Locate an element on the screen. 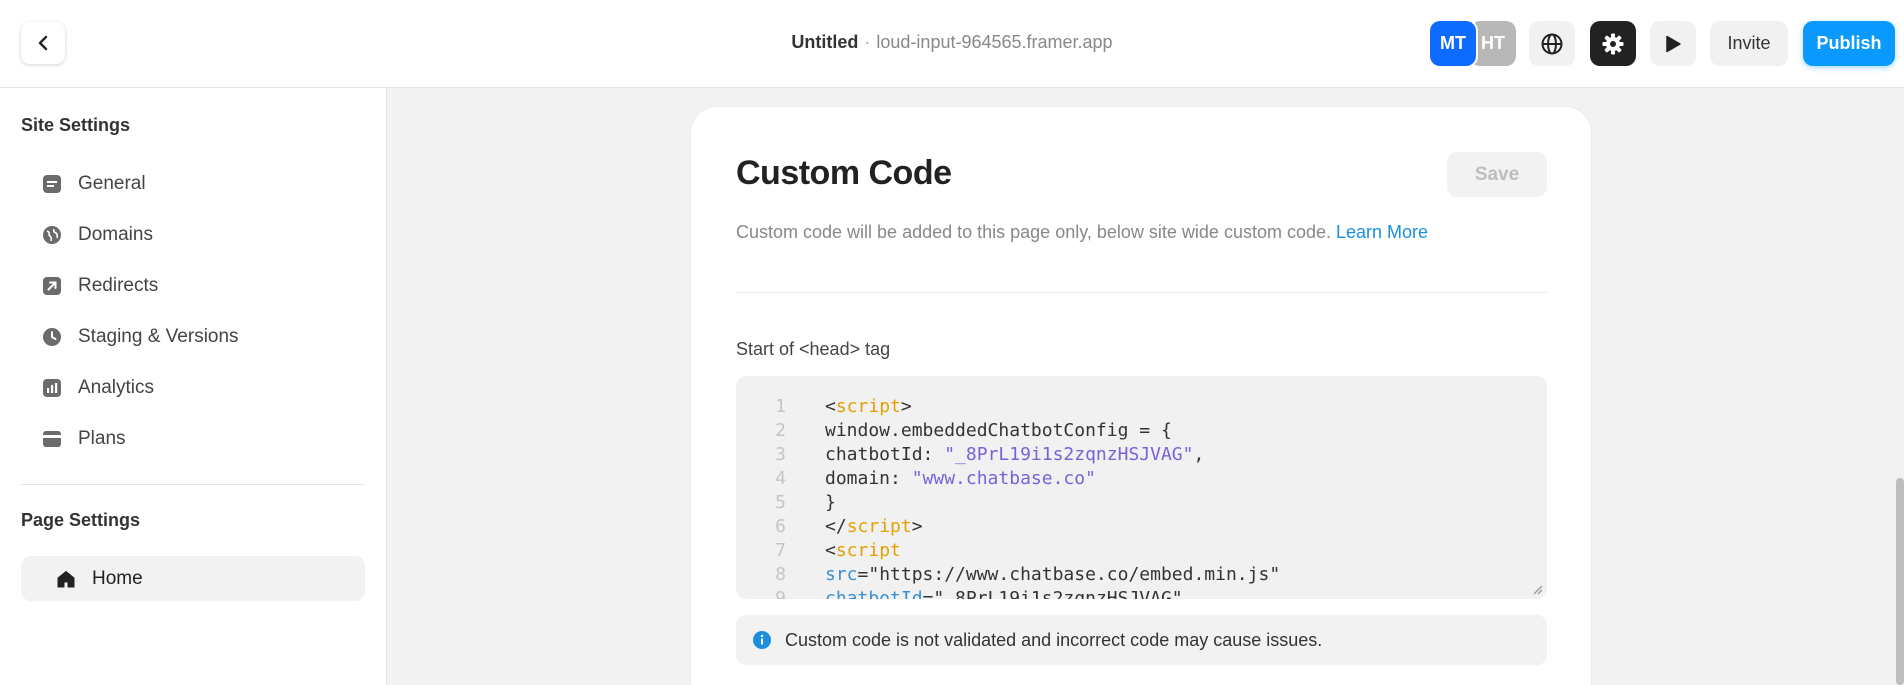 The height and width of the screenshot is (685, 1904). general-icon is located at coordinates (52, 184).